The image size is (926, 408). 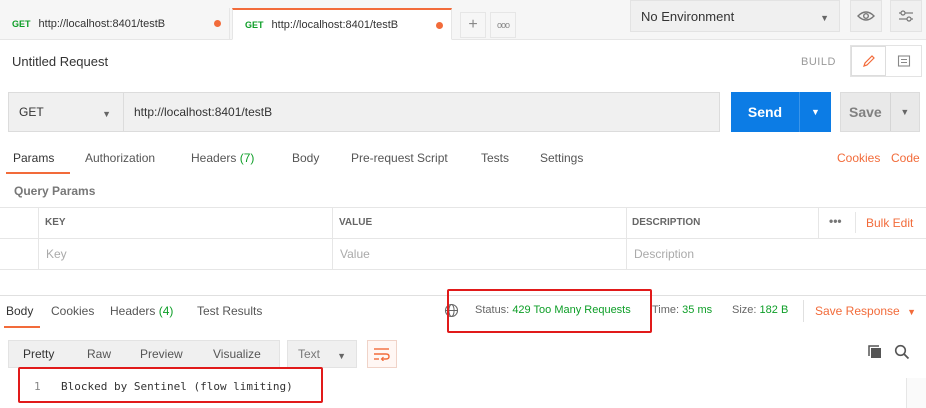 I want to click on mode-toggle, so click(x=886, y=61).